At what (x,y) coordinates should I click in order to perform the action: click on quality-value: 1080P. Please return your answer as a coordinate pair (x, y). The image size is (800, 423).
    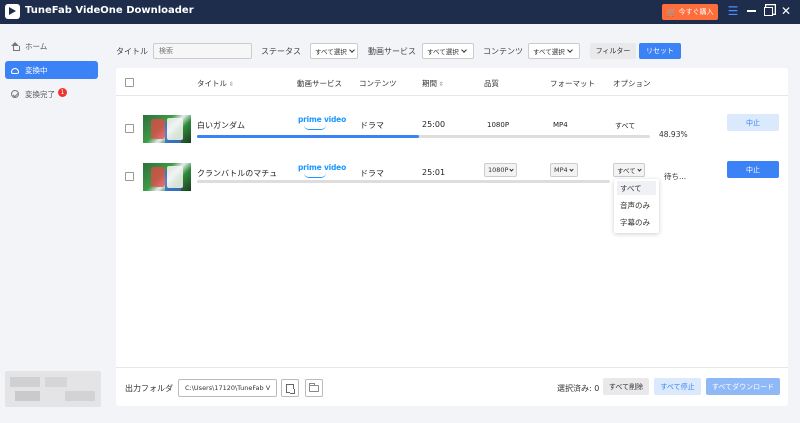
    Looking at the image, I should click on (498, 170).